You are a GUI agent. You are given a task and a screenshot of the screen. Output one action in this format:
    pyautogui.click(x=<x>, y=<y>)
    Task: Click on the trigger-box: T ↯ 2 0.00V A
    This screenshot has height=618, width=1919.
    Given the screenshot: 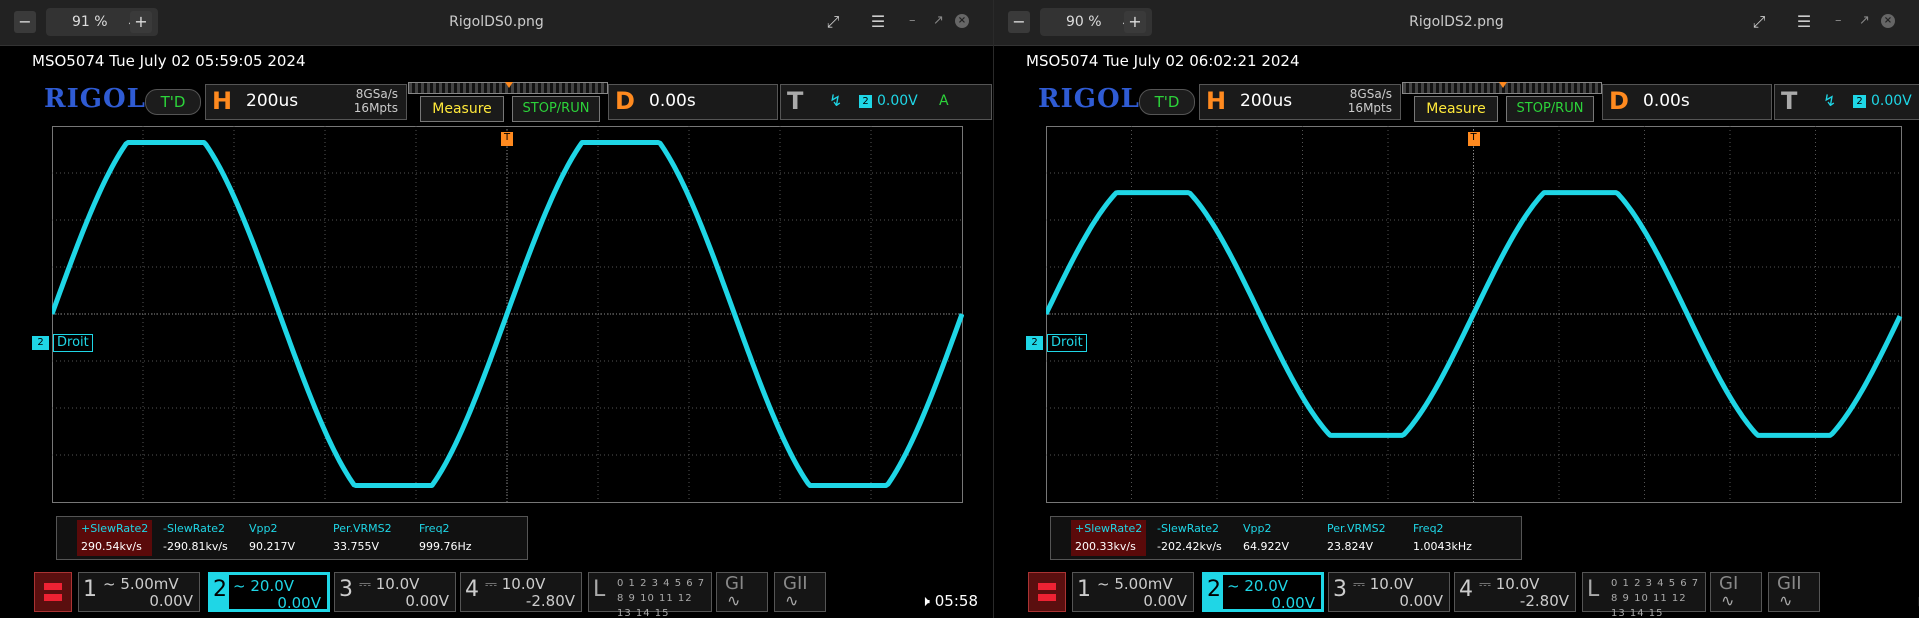 What is the action you would take?
    pyautogui.click(x=886, y=102)
    